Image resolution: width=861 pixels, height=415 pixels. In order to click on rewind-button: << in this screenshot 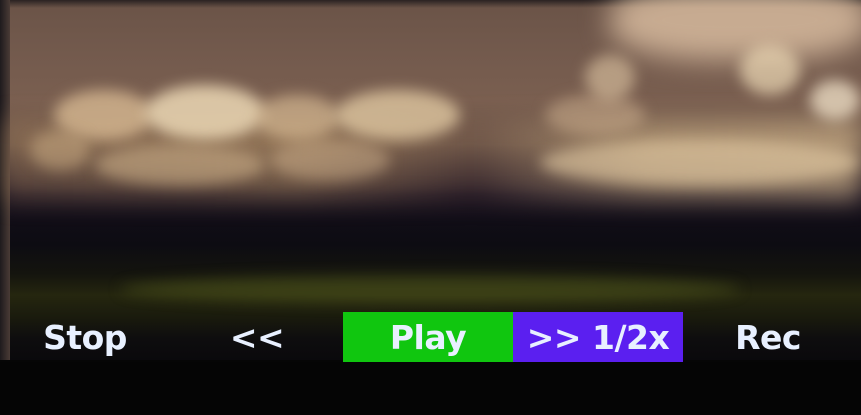, I will do `click(257, 337)`.